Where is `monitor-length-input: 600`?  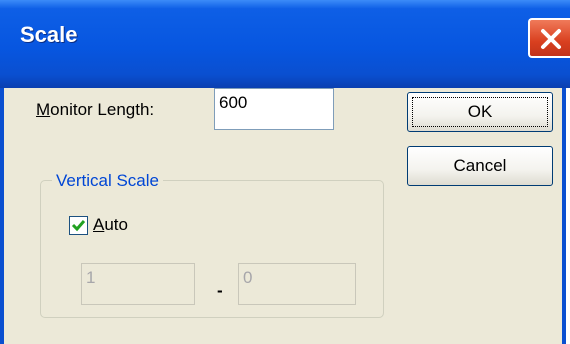 monitor-length-input: 600 is located at coordinates (274, 109).